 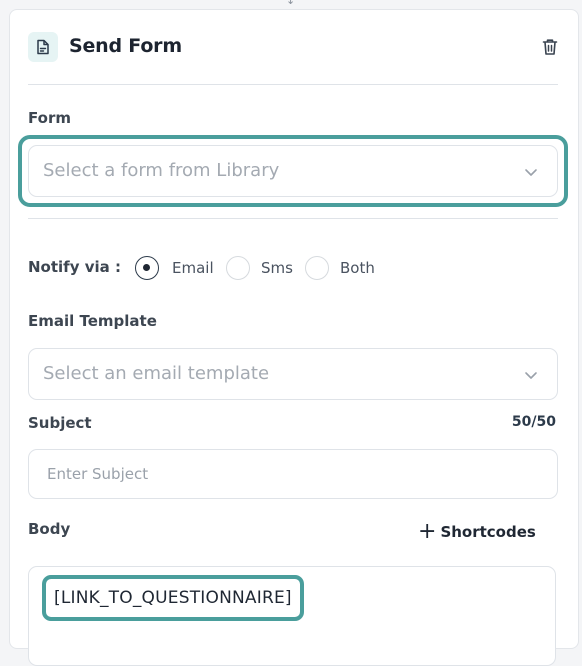 I want to click on form-divider, so click(x=293, y=218).